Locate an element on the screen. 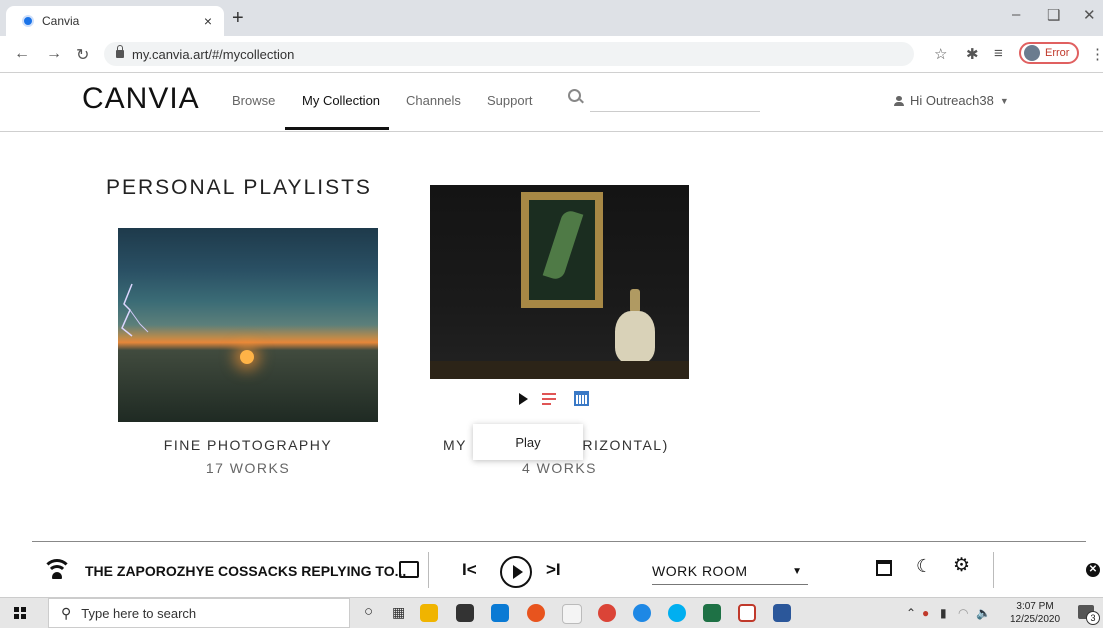 This screenshot has width=1103, height=628. lightning-graphic is located at coordinates (135, 310).